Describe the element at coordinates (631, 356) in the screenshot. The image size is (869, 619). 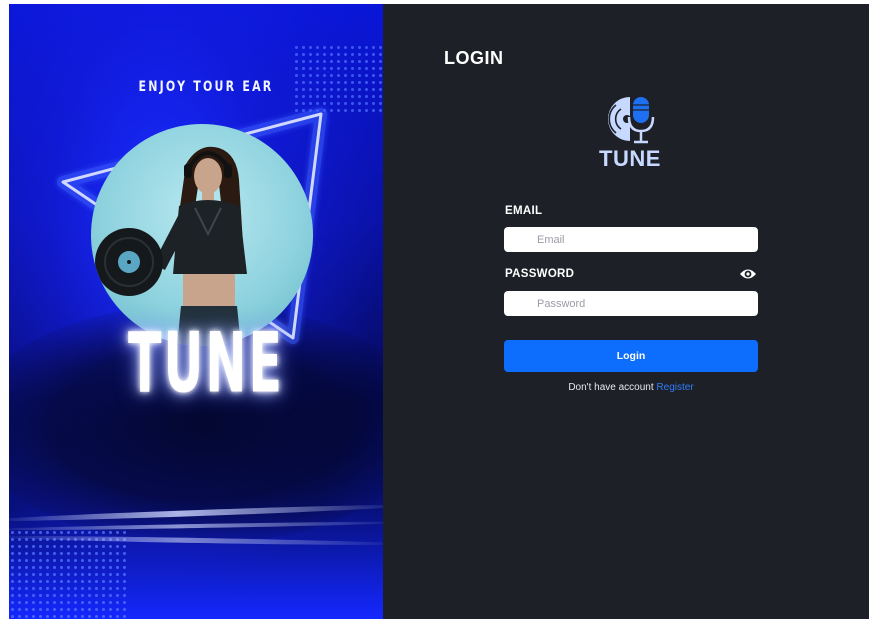
I see `login-button: Login` at that location.